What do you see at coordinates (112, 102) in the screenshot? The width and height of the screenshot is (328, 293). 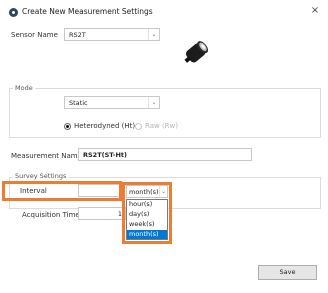 I see `mode-select: Static ⌄` at bounding box center [112, 102].